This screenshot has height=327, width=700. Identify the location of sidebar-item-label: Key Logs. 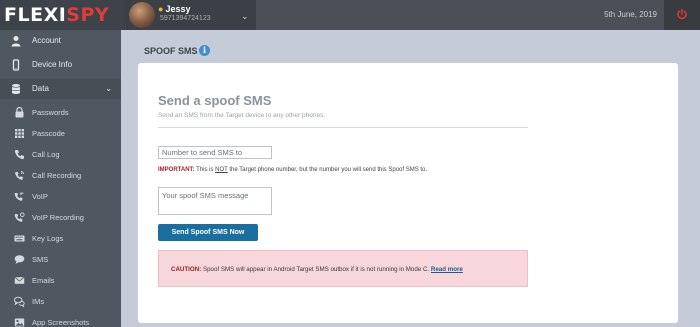
(48, 238).